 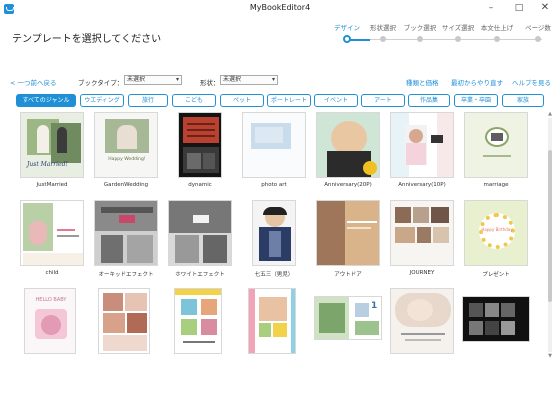 What do you see at coordinates (497, 28) in the screenshot?
I see `step-label: 本文仕上げ` at bounding box center [497, 28].